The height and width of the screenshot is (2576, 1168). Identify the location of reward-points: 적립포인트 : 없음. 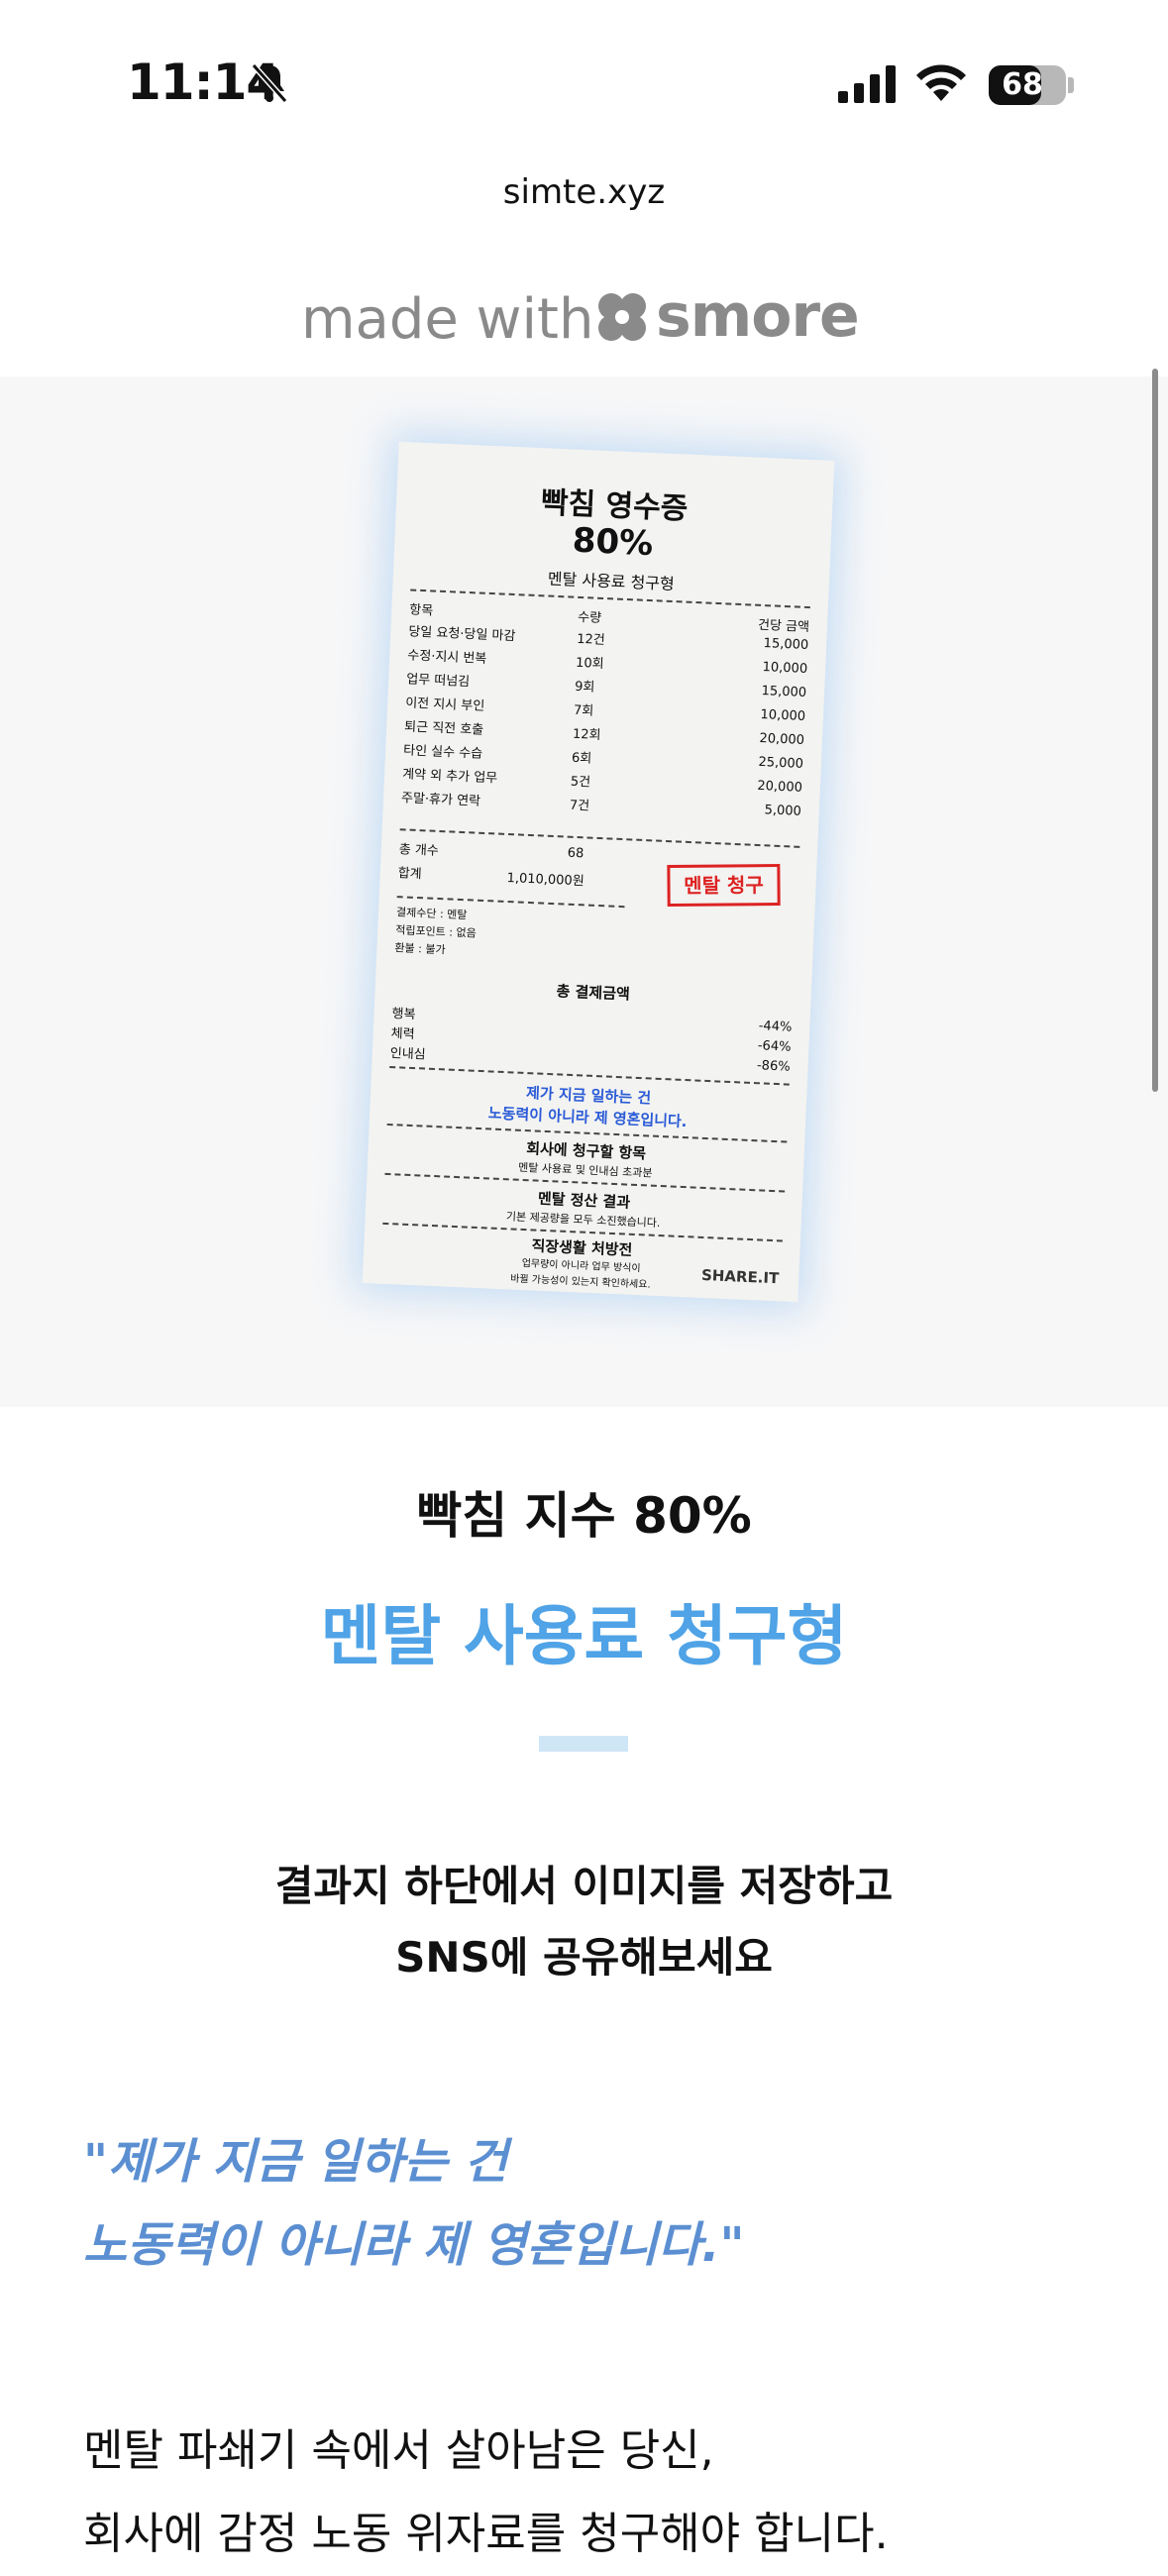
(436, 931).